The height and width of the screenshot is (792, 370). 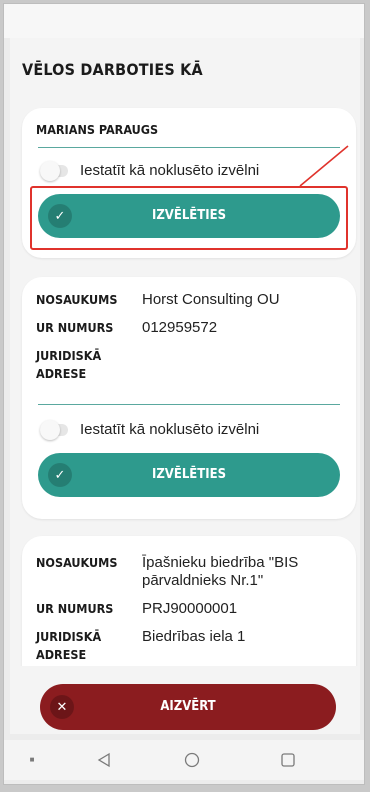 What do you see at coordinates (192, 760) in the screenshot?
I see `home-icon` at bounding box center [192, 760].